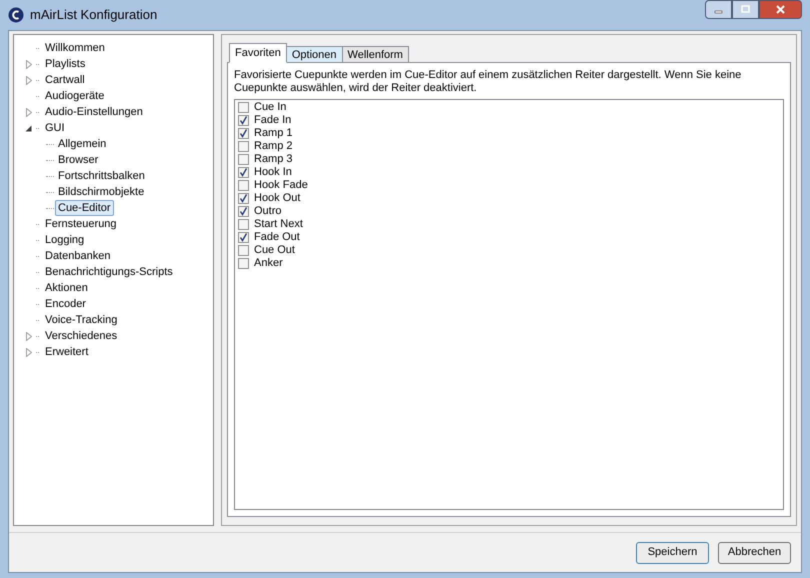 The width and height of the screenshot is (810, 578). What do you see at coordinates (75, 48) in the screenshot?
I see `tree-item: Willkommen` at bounding box center [75, 48].